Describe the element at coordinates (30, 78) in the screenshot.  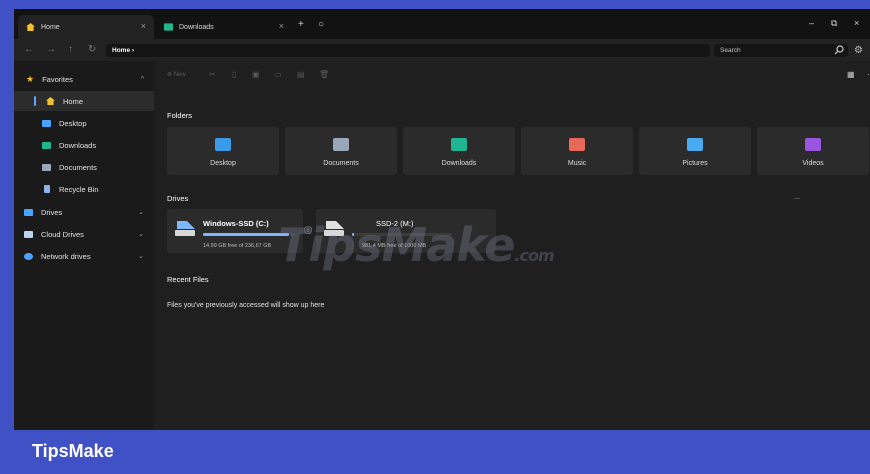
I see `star-icon: ★` at that location.